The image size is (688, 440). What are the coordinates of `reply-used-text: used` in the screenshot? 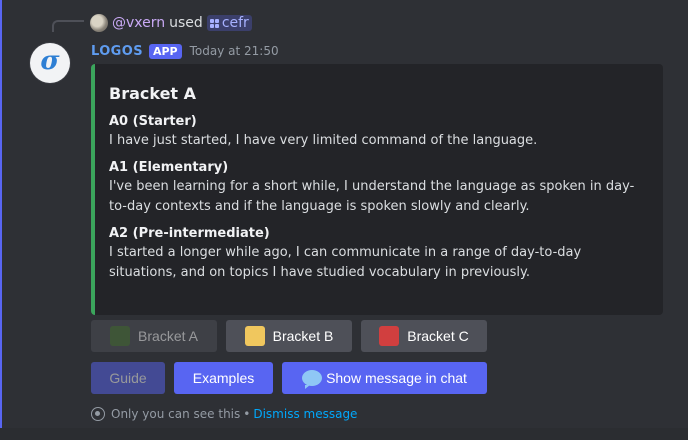 It's located at (186, 23).